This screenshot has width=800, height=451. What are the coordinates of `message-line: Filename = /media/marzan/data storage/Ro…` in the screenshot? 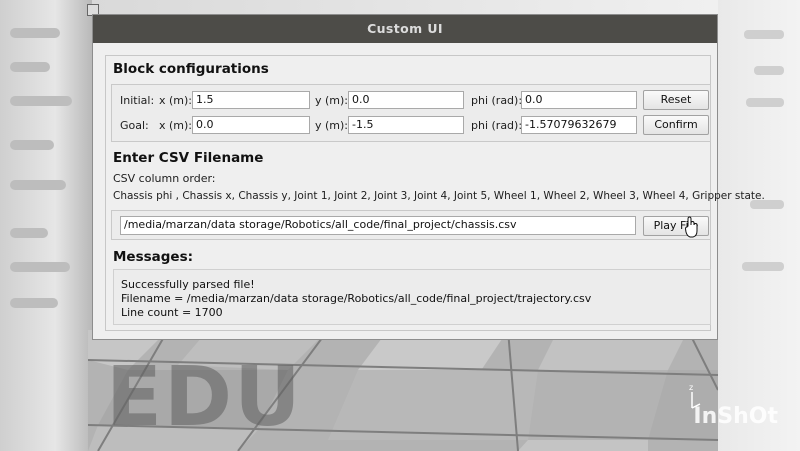 It's located at (356, 298).